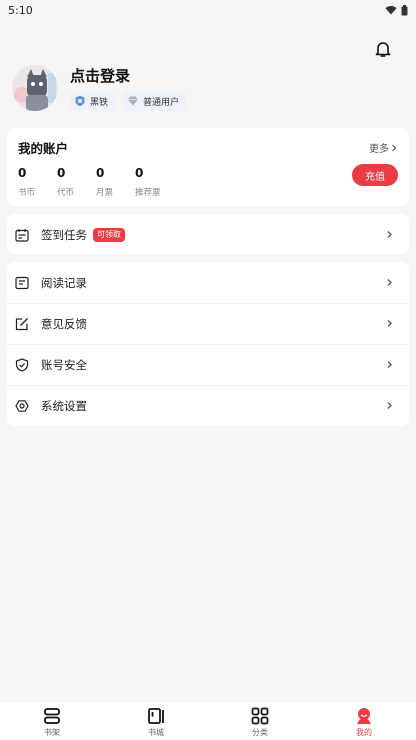  What do you see at coordinates (260, 732) in the screenshot?
I see `tab-label: 分类` at bounding box center [260, 732].